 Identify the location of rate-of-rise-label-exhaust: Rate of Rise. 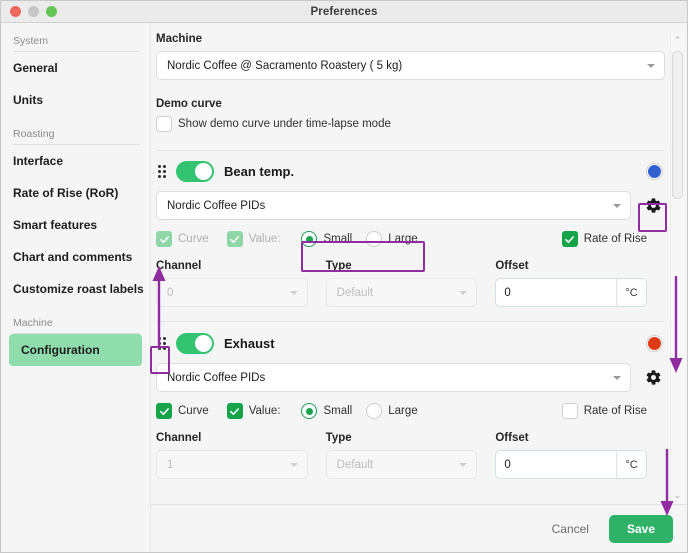
(615, 411).